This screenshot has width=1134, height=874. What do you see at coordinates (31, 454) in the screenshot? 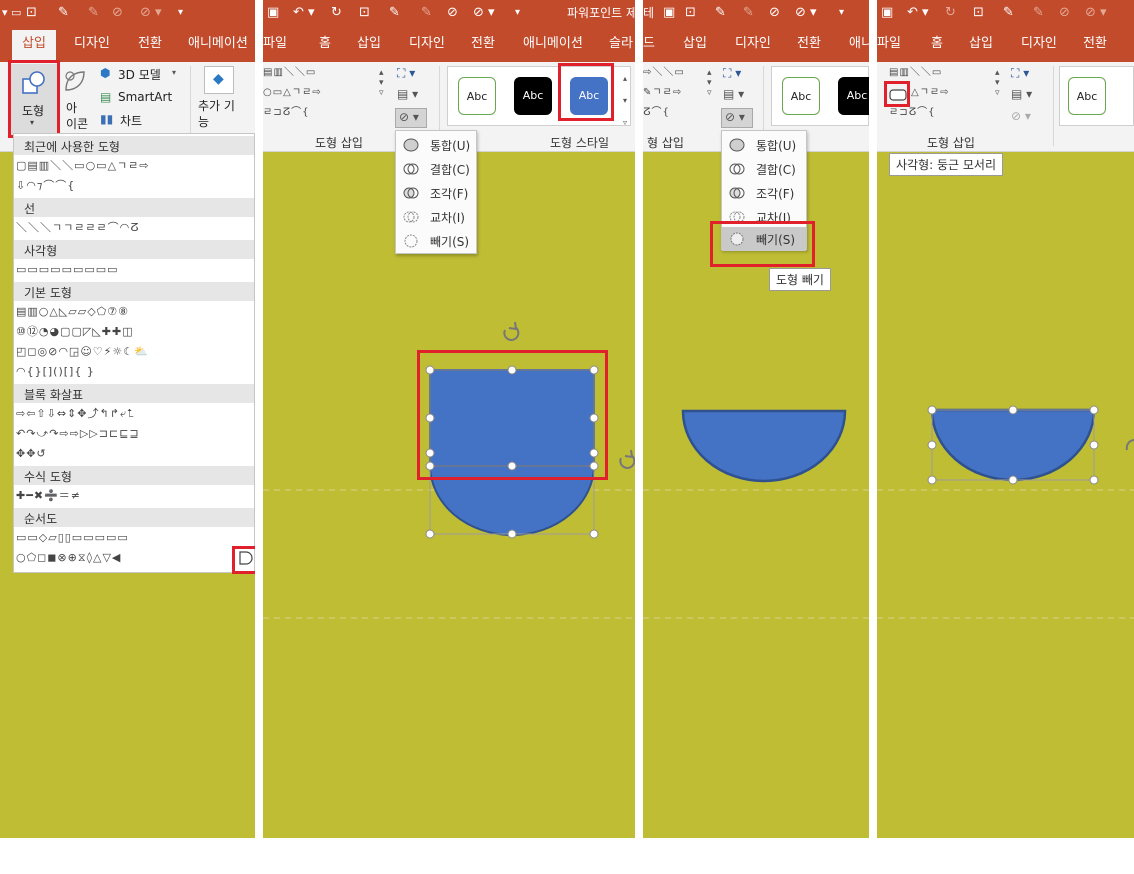
I see `gallery-row-arrows-3: ✥✥↺` at bounding box center [31, 454].